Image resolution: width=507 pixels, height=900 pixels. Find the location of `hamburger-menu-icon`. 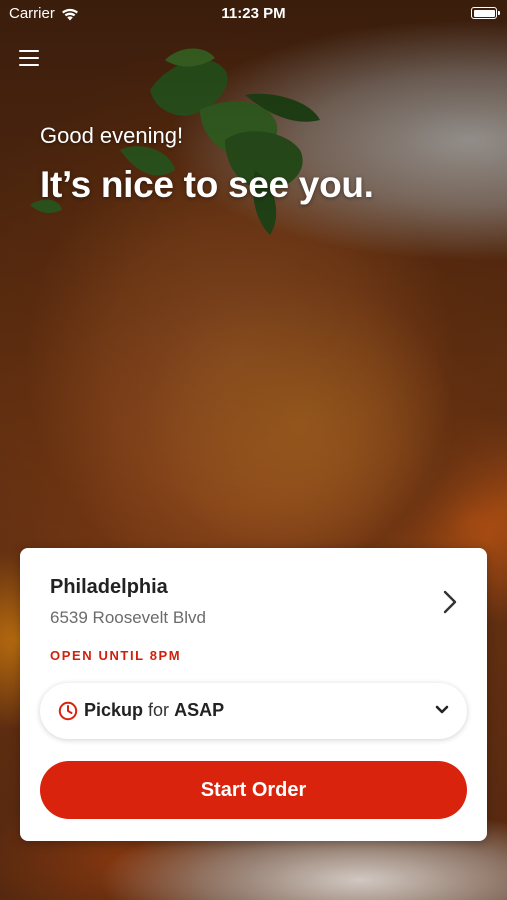

hamburger-menu-icon is located at coordinates (30, 58).